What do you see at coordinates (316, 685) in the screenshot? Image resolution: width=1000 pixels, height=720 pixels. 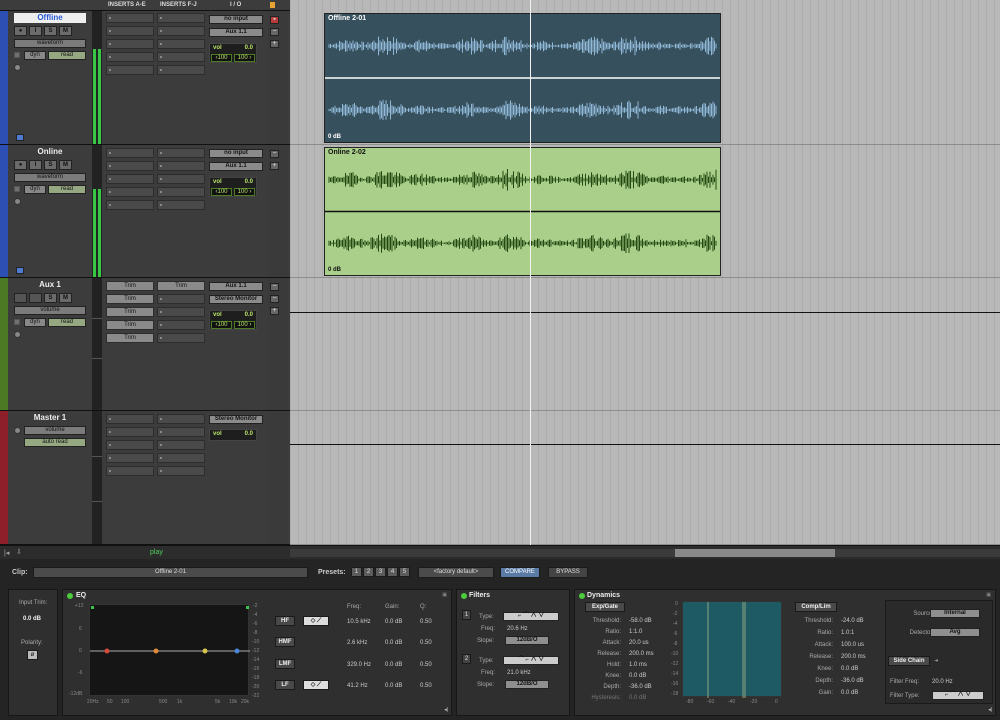 I see `lf-shelf-toggle-icon: ◇ ⟋` at bounding box center [316, 685].